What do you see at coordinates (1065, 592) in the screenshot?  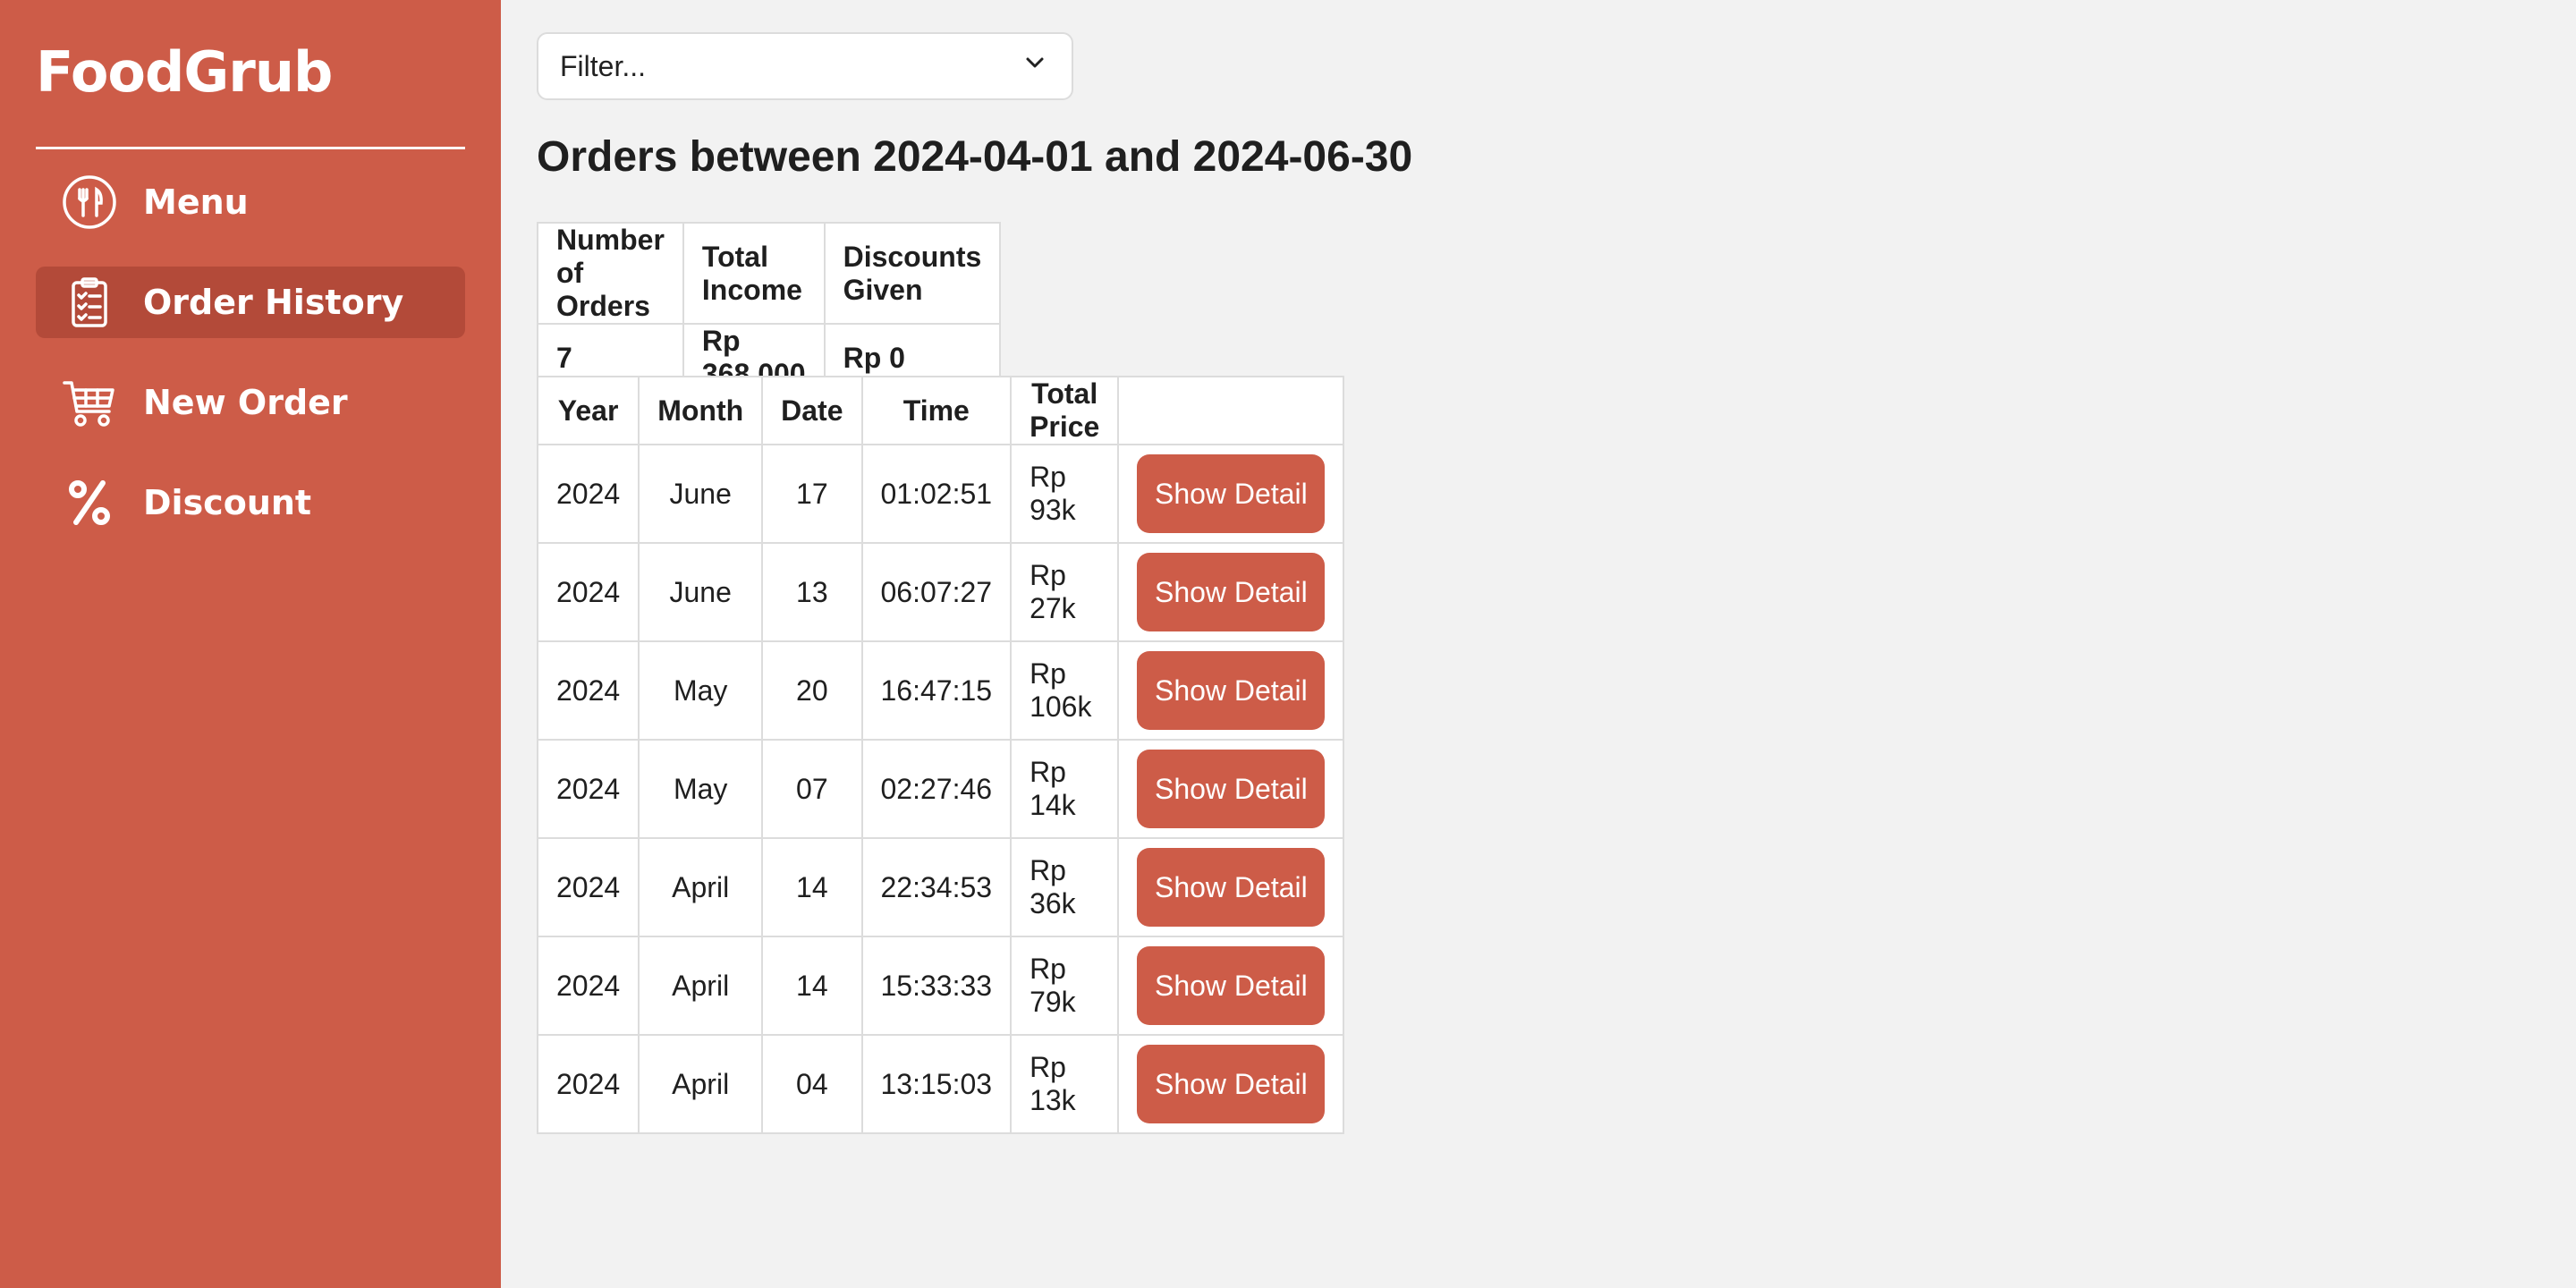 I see `cell-total-price: Rp 27k` at bounding box center [1065, 592].